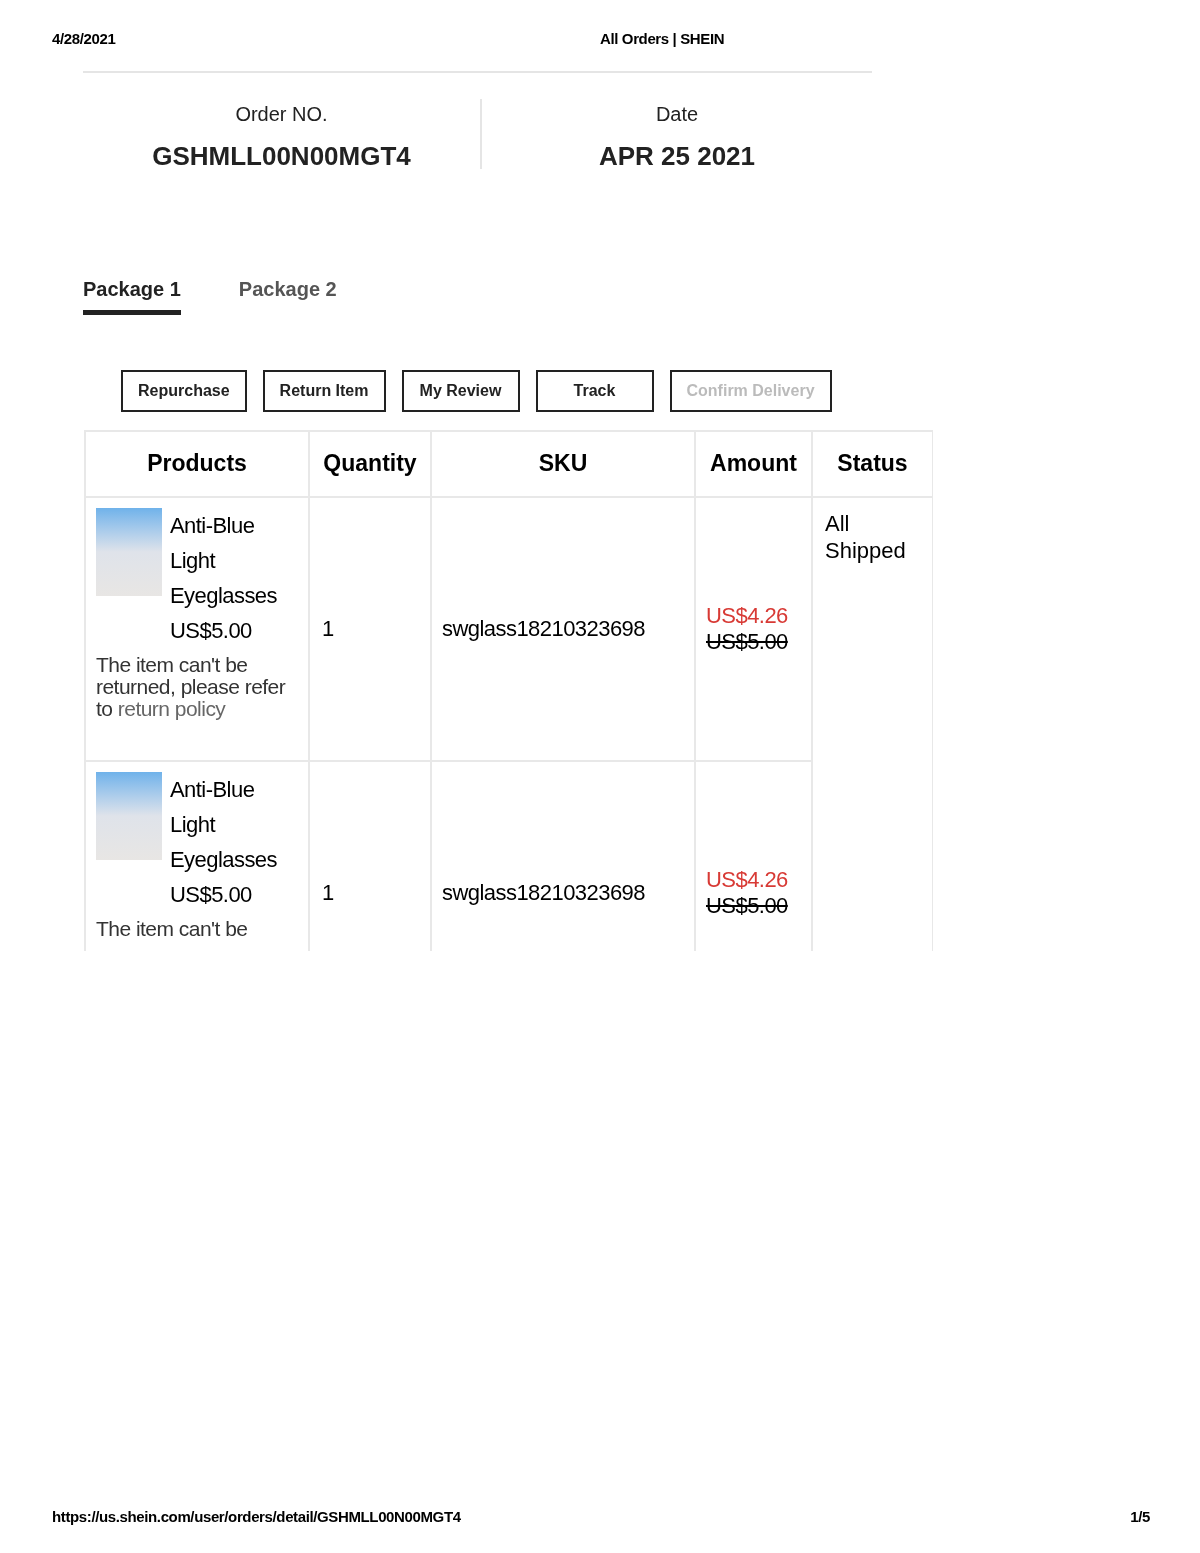 Image resolution: width=1200 pixels, height=1553 pixels. I want to click on date-label: Date, so click(677, 114).